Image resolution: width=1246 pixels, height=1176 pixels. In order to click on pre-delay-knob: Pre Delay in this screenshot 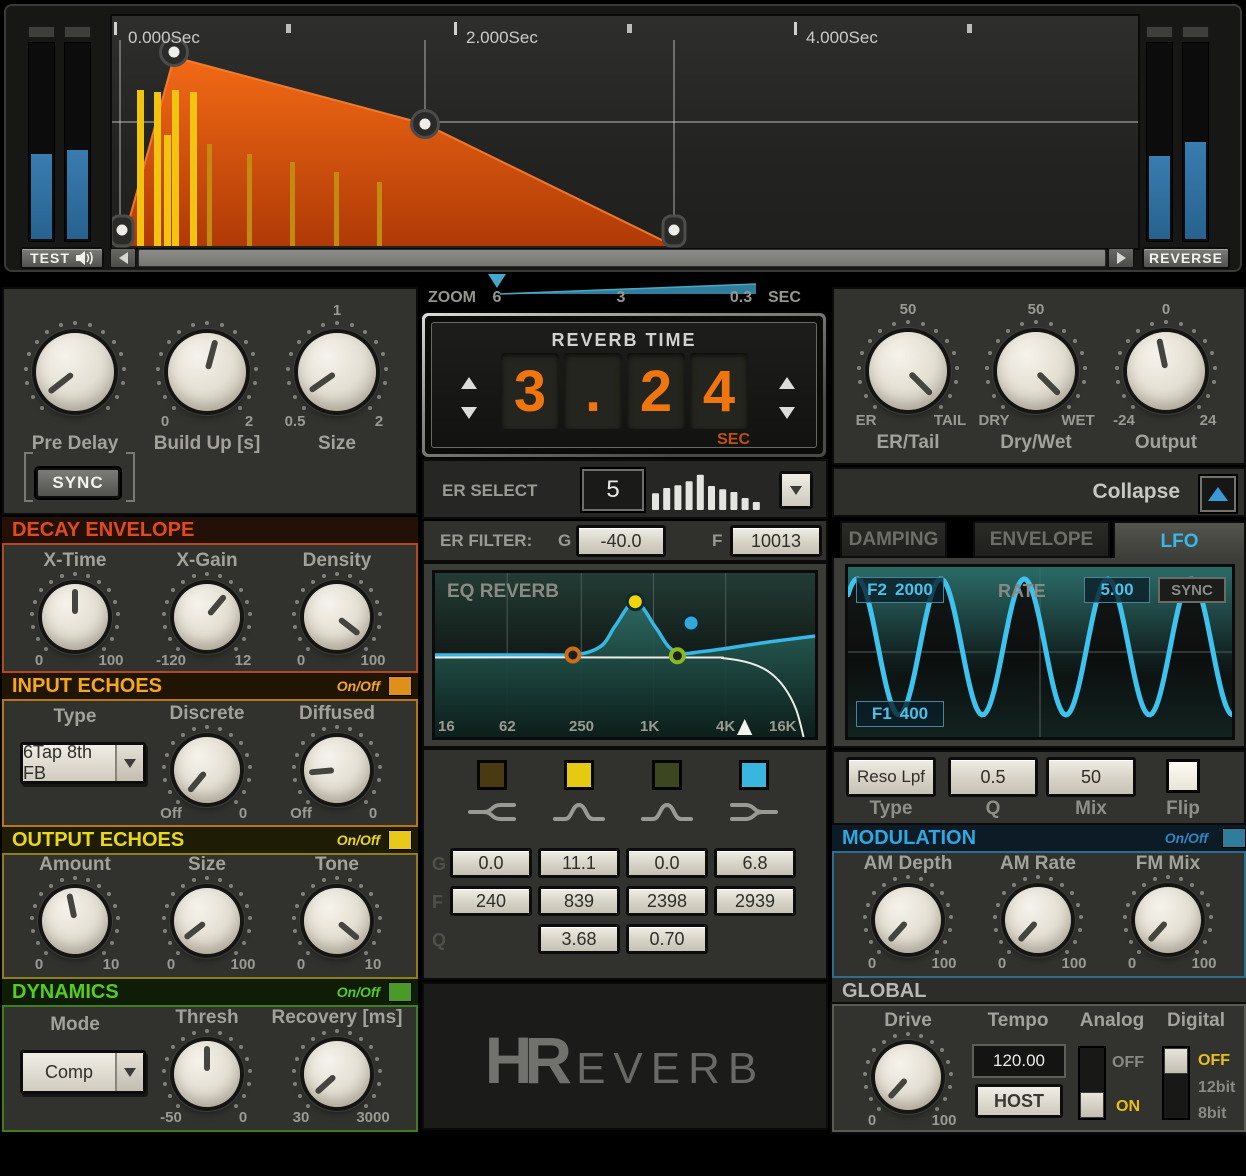, I will do `click(75, 390)`.